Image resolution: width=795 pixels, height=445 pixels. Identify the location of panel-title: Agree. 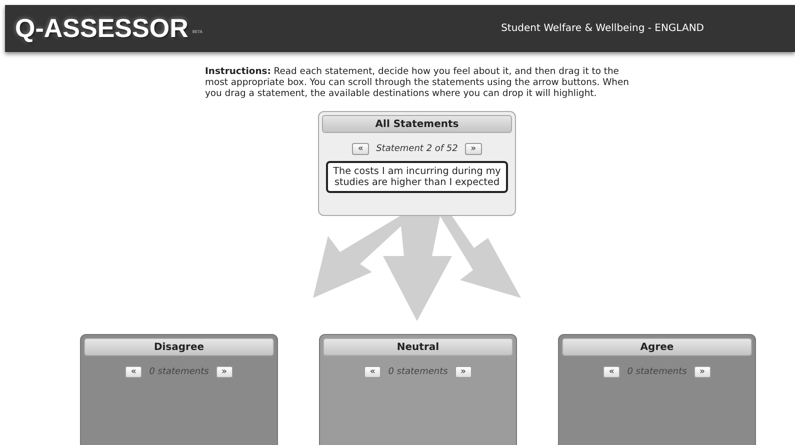
(657, 347).